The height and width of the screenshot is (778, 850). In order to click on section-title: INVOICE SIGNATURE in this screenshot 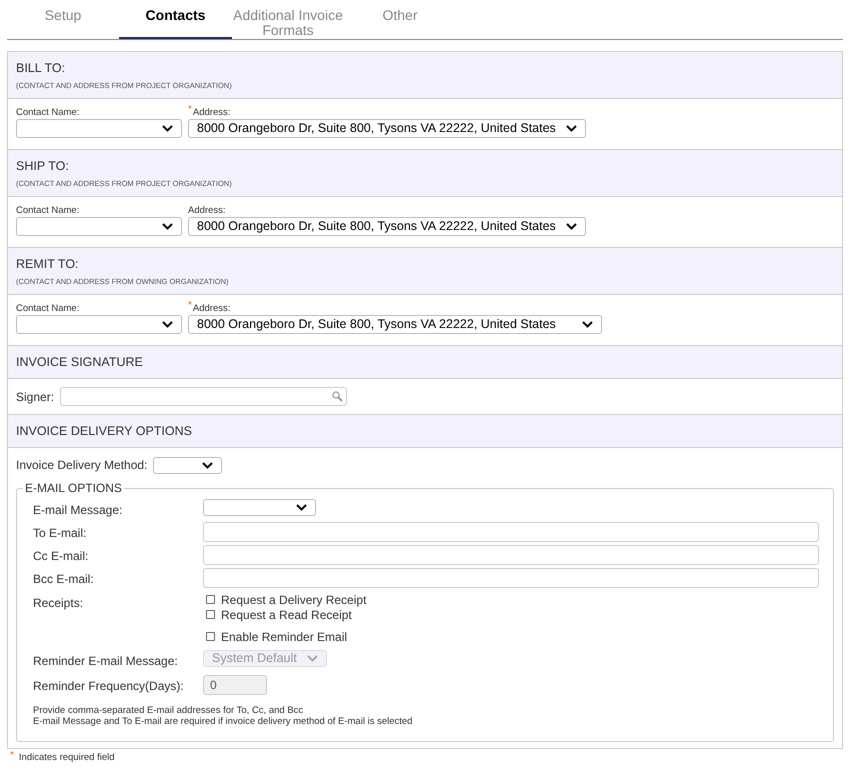, I will do `click(80, 362)`.